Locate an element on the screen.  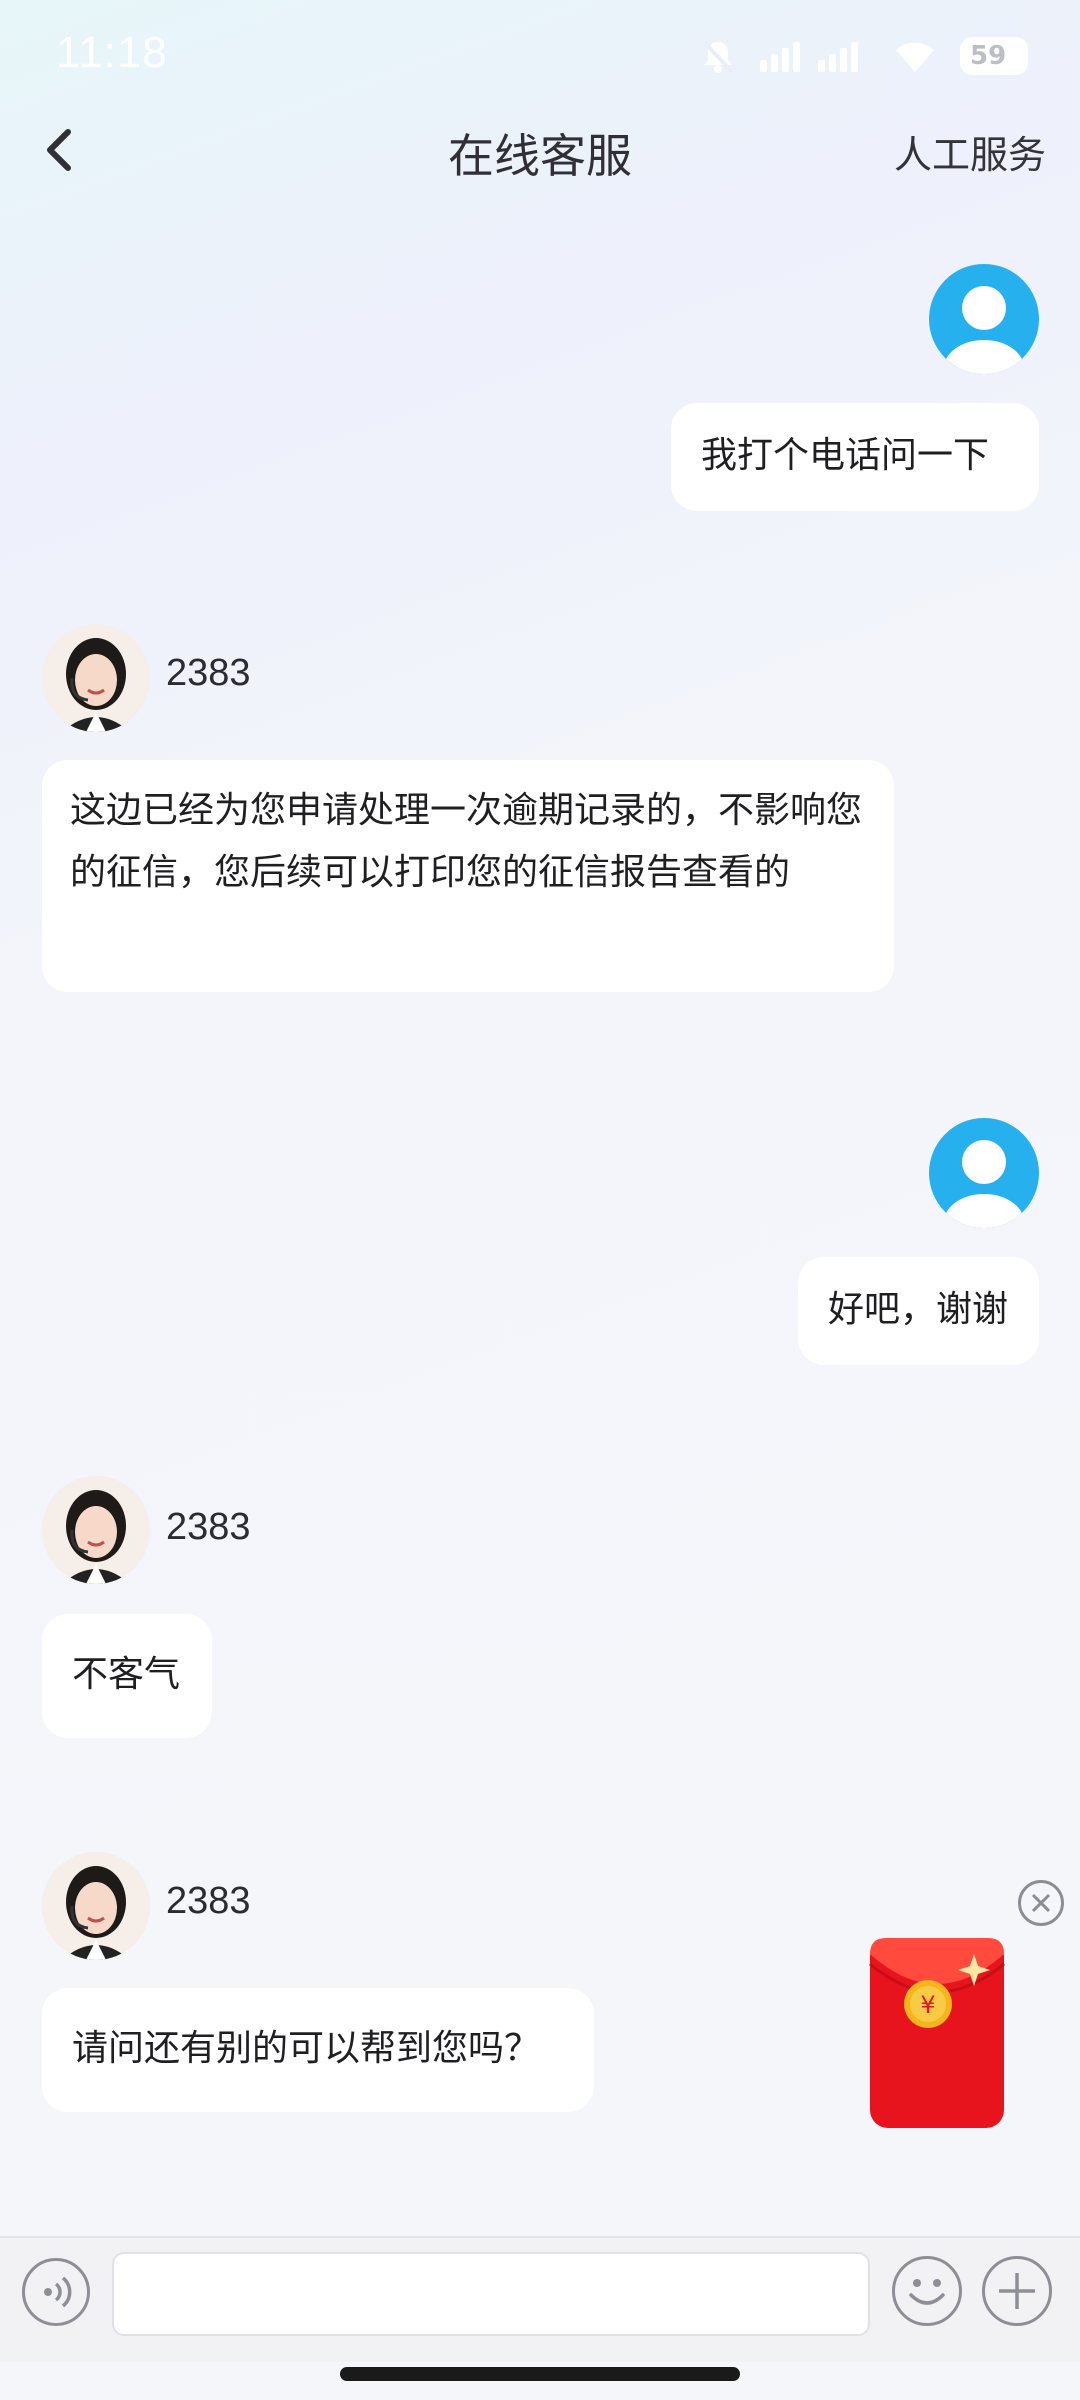
plus-button is located at coordinates (1017, 2291).